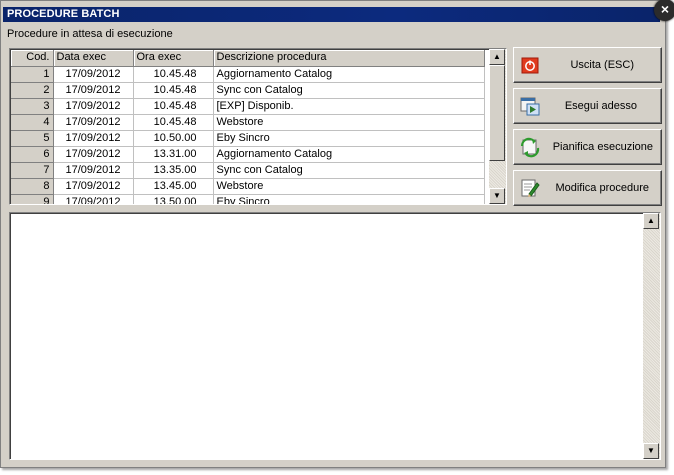  I want to click on cell-ora-exec: 13.50.00, so click(173, 199).